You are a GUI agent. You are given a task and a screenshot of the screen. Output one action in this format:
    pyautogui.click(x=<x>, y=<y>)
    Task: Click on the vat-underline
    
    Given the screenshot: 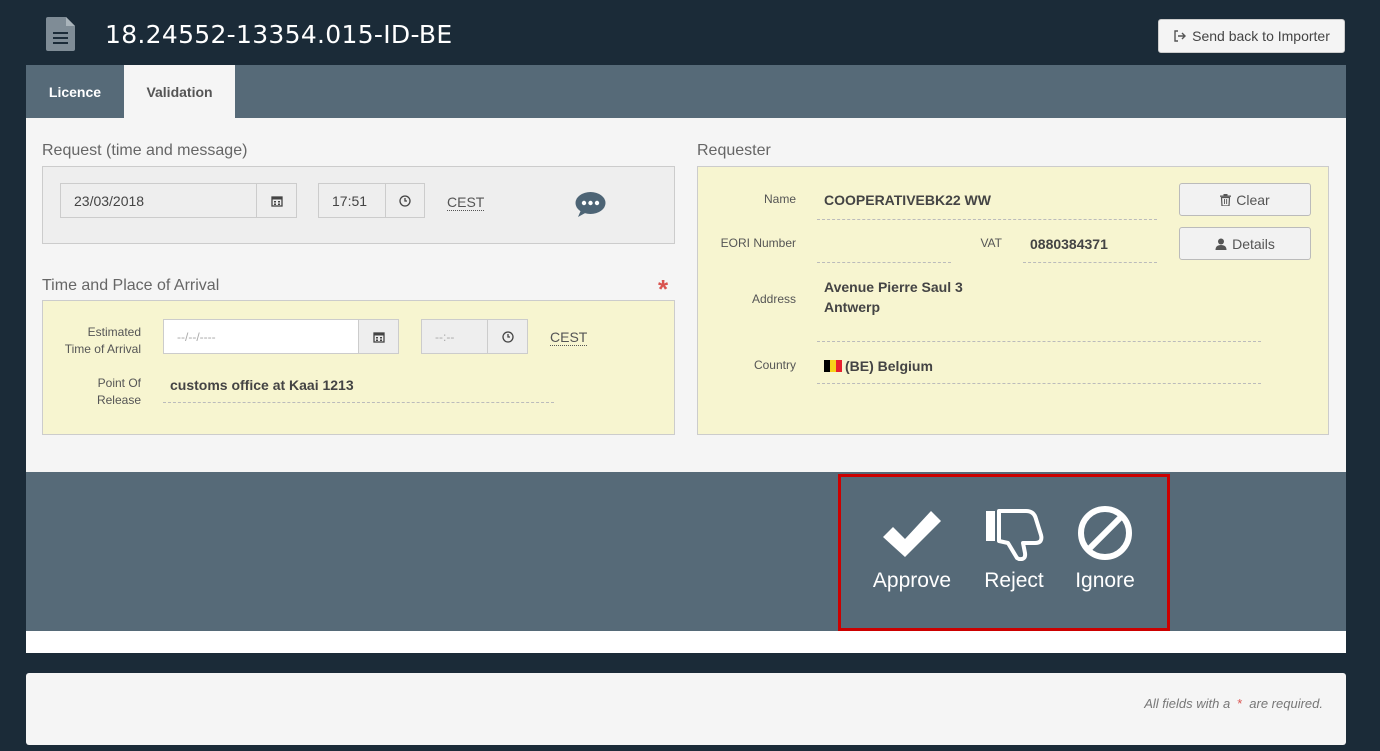 What is the action you would take?
    pyautogui.click(x=1090, y=262)
    